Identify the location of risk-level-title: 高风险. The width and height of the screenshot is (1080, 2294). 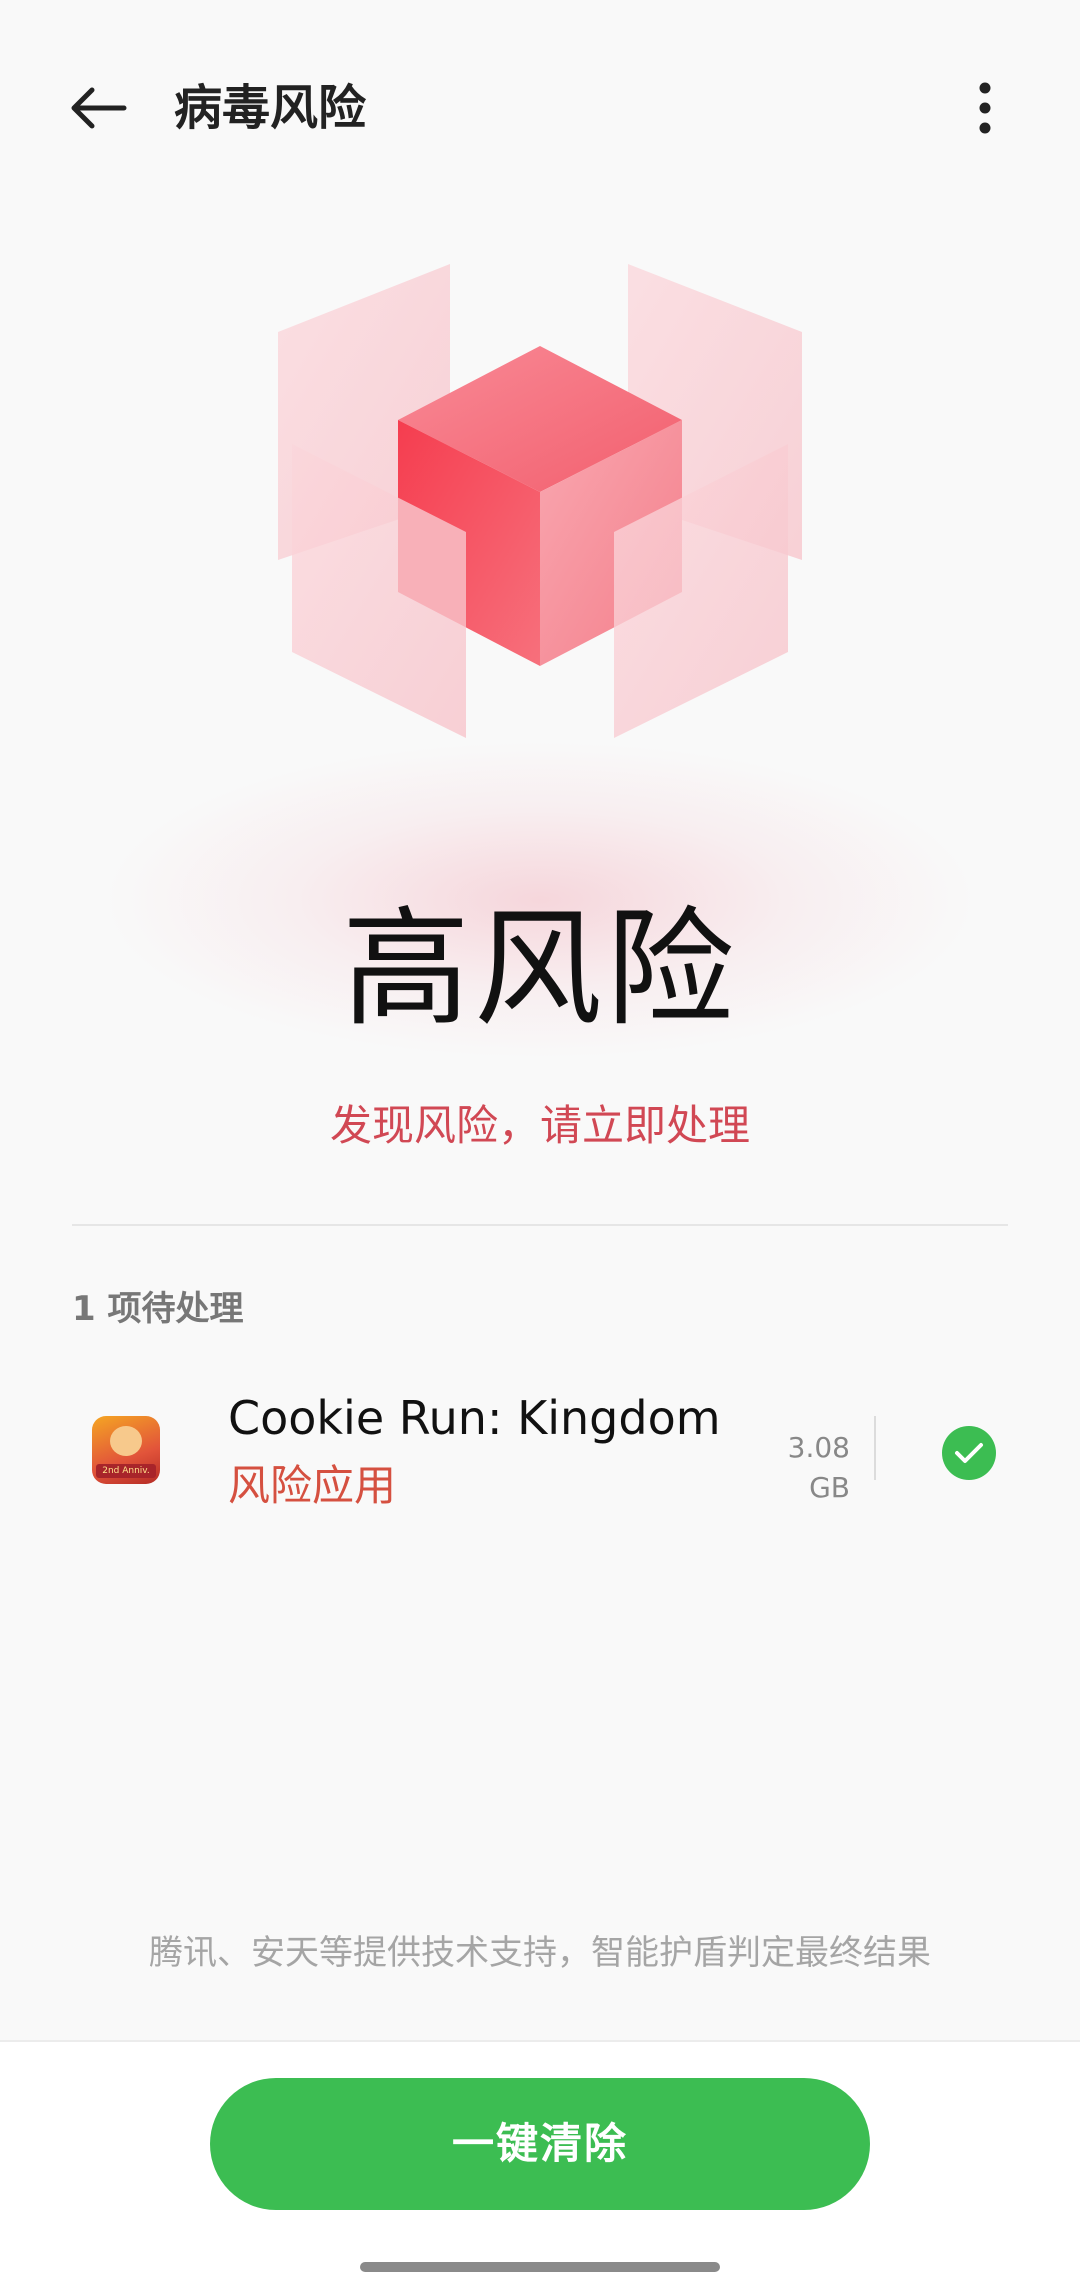
(539, 969).